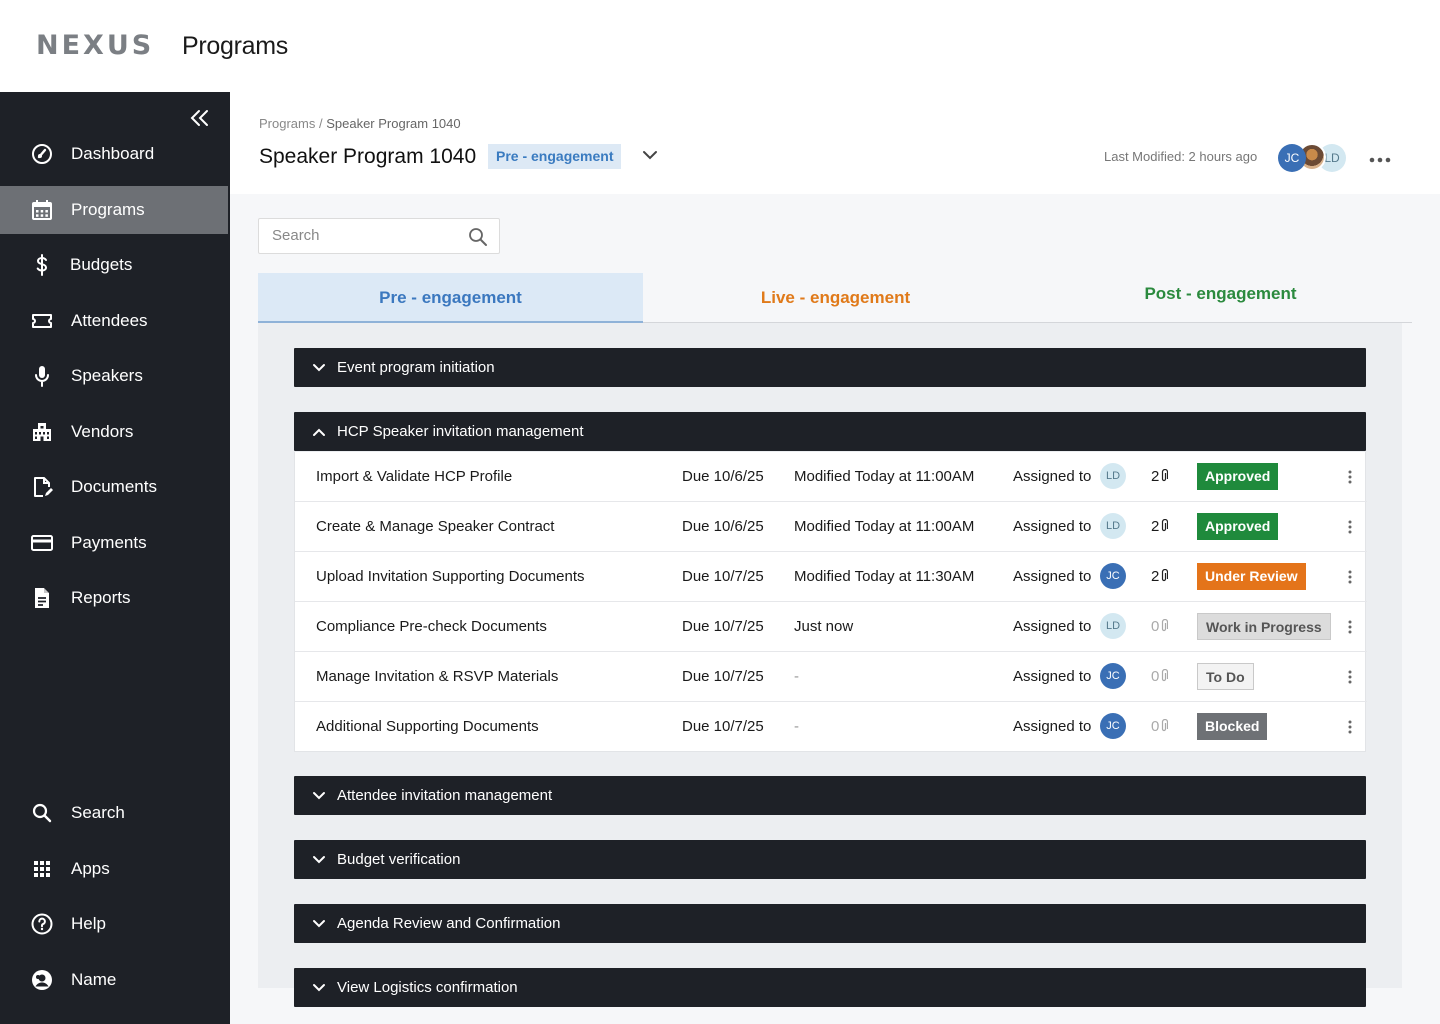 The image size is (1440, 1024). I want to click on sidebar-item-payments: Payments, so click(114, 543).